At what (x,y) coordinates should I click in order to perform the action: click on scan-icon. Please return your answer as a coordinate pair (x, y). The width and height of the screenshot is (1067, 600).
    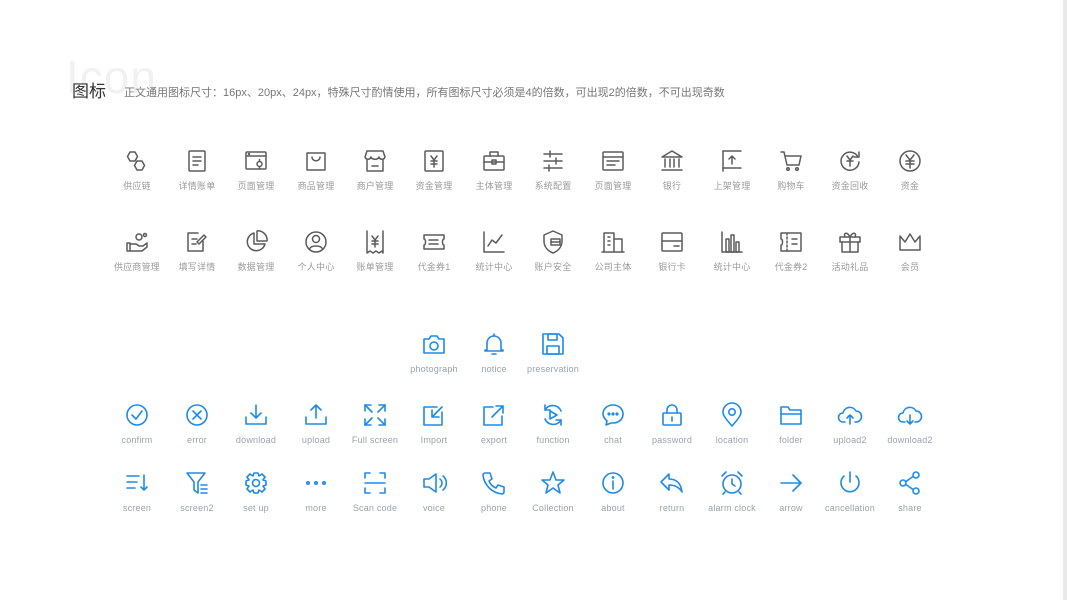
    Looking at the image, I should click on (375, 483).